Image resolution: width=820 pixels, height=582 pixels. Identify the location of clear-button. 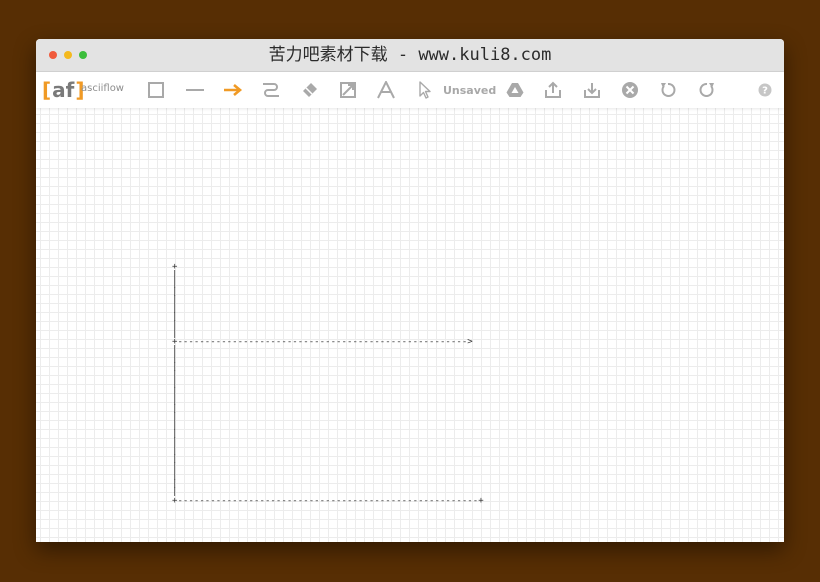
(630, 90).